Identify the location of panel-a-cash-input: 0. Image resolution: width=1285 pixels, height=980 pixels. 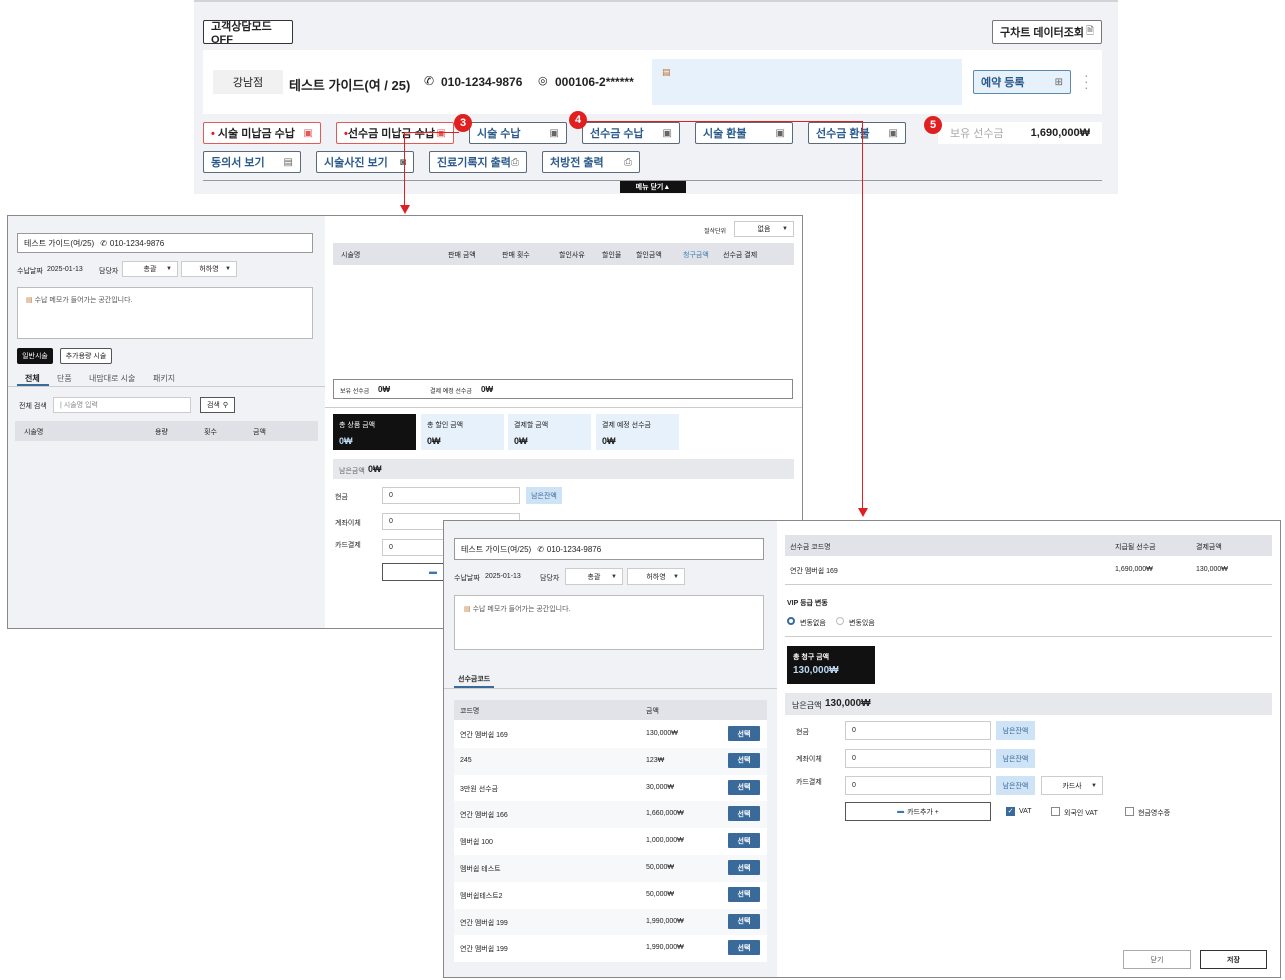
(451, 495).